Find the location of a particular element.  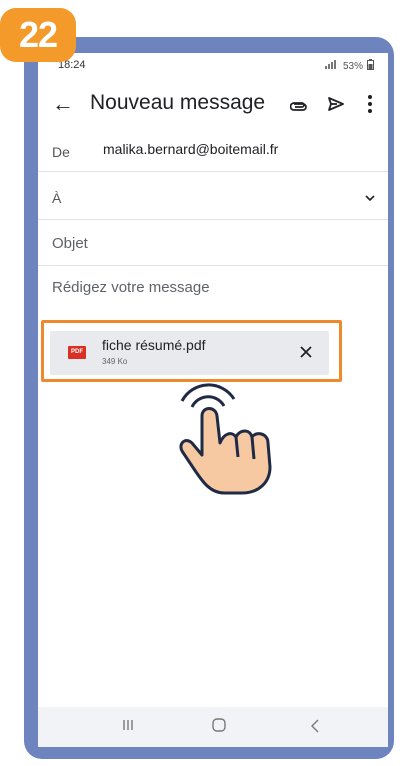

step-badge: 22 is located at coordinates (38, 35).